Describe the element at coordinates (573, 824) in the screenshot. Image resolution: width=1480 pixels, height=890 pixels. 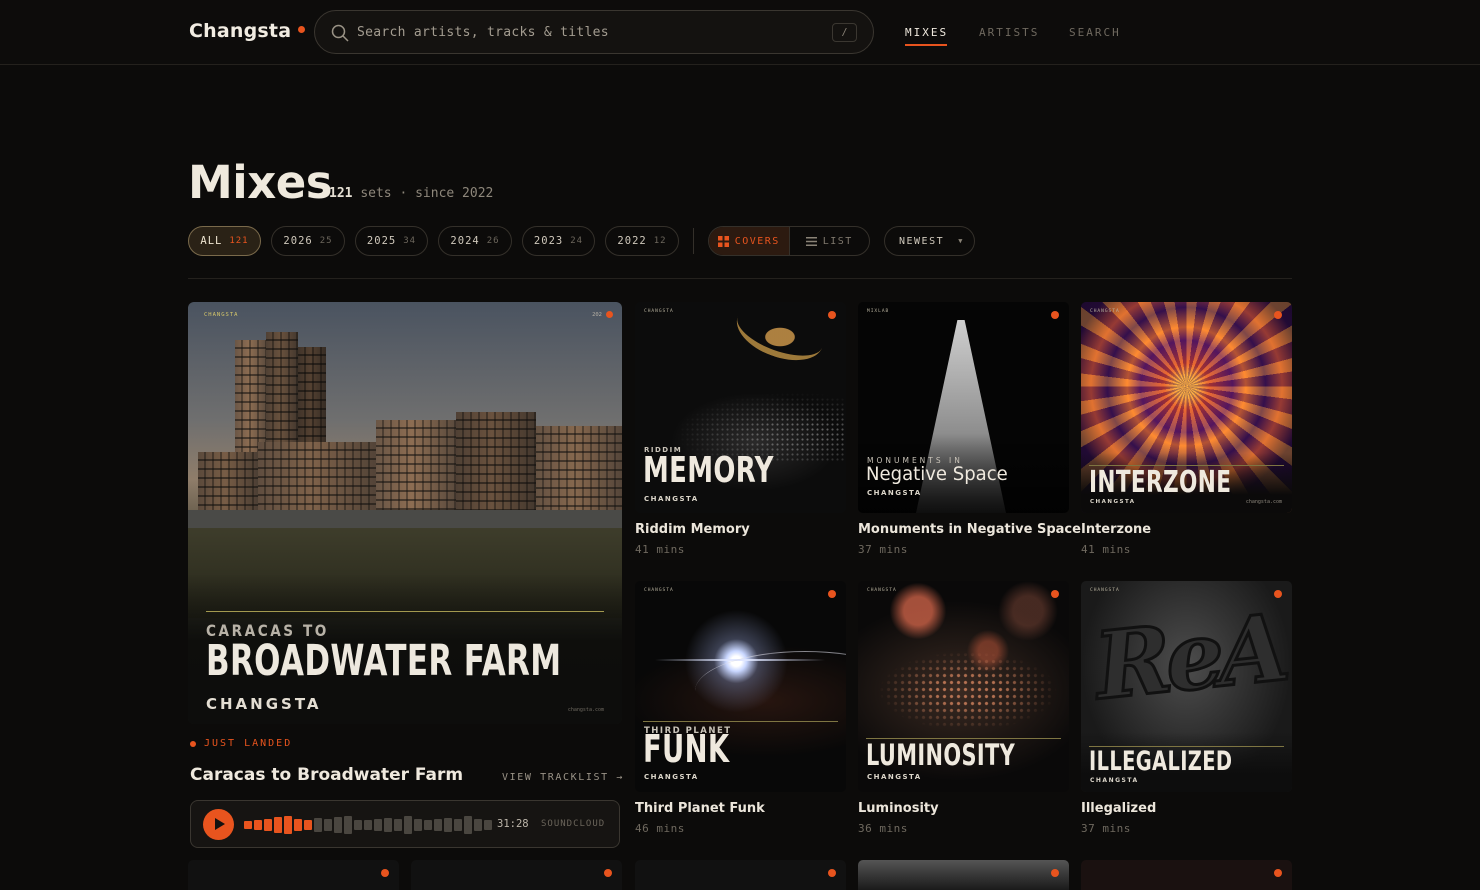
I see `source-label: SOUNDCLOUD` at that location.